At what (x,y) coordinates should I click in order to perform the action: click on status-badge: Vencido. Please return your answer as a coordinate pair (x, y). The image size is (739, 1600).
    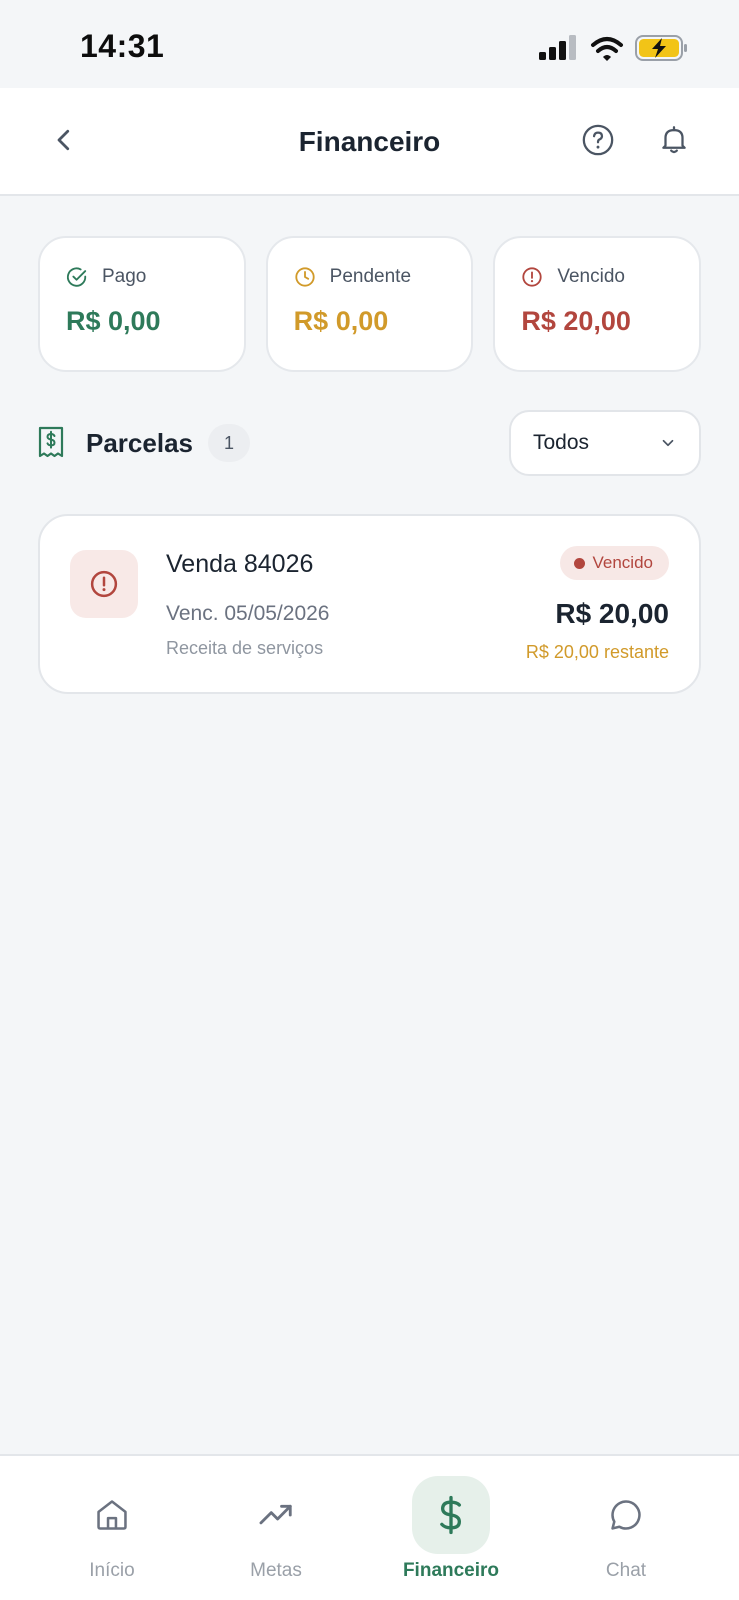
    Looking at the image, I should click on (614, 563).